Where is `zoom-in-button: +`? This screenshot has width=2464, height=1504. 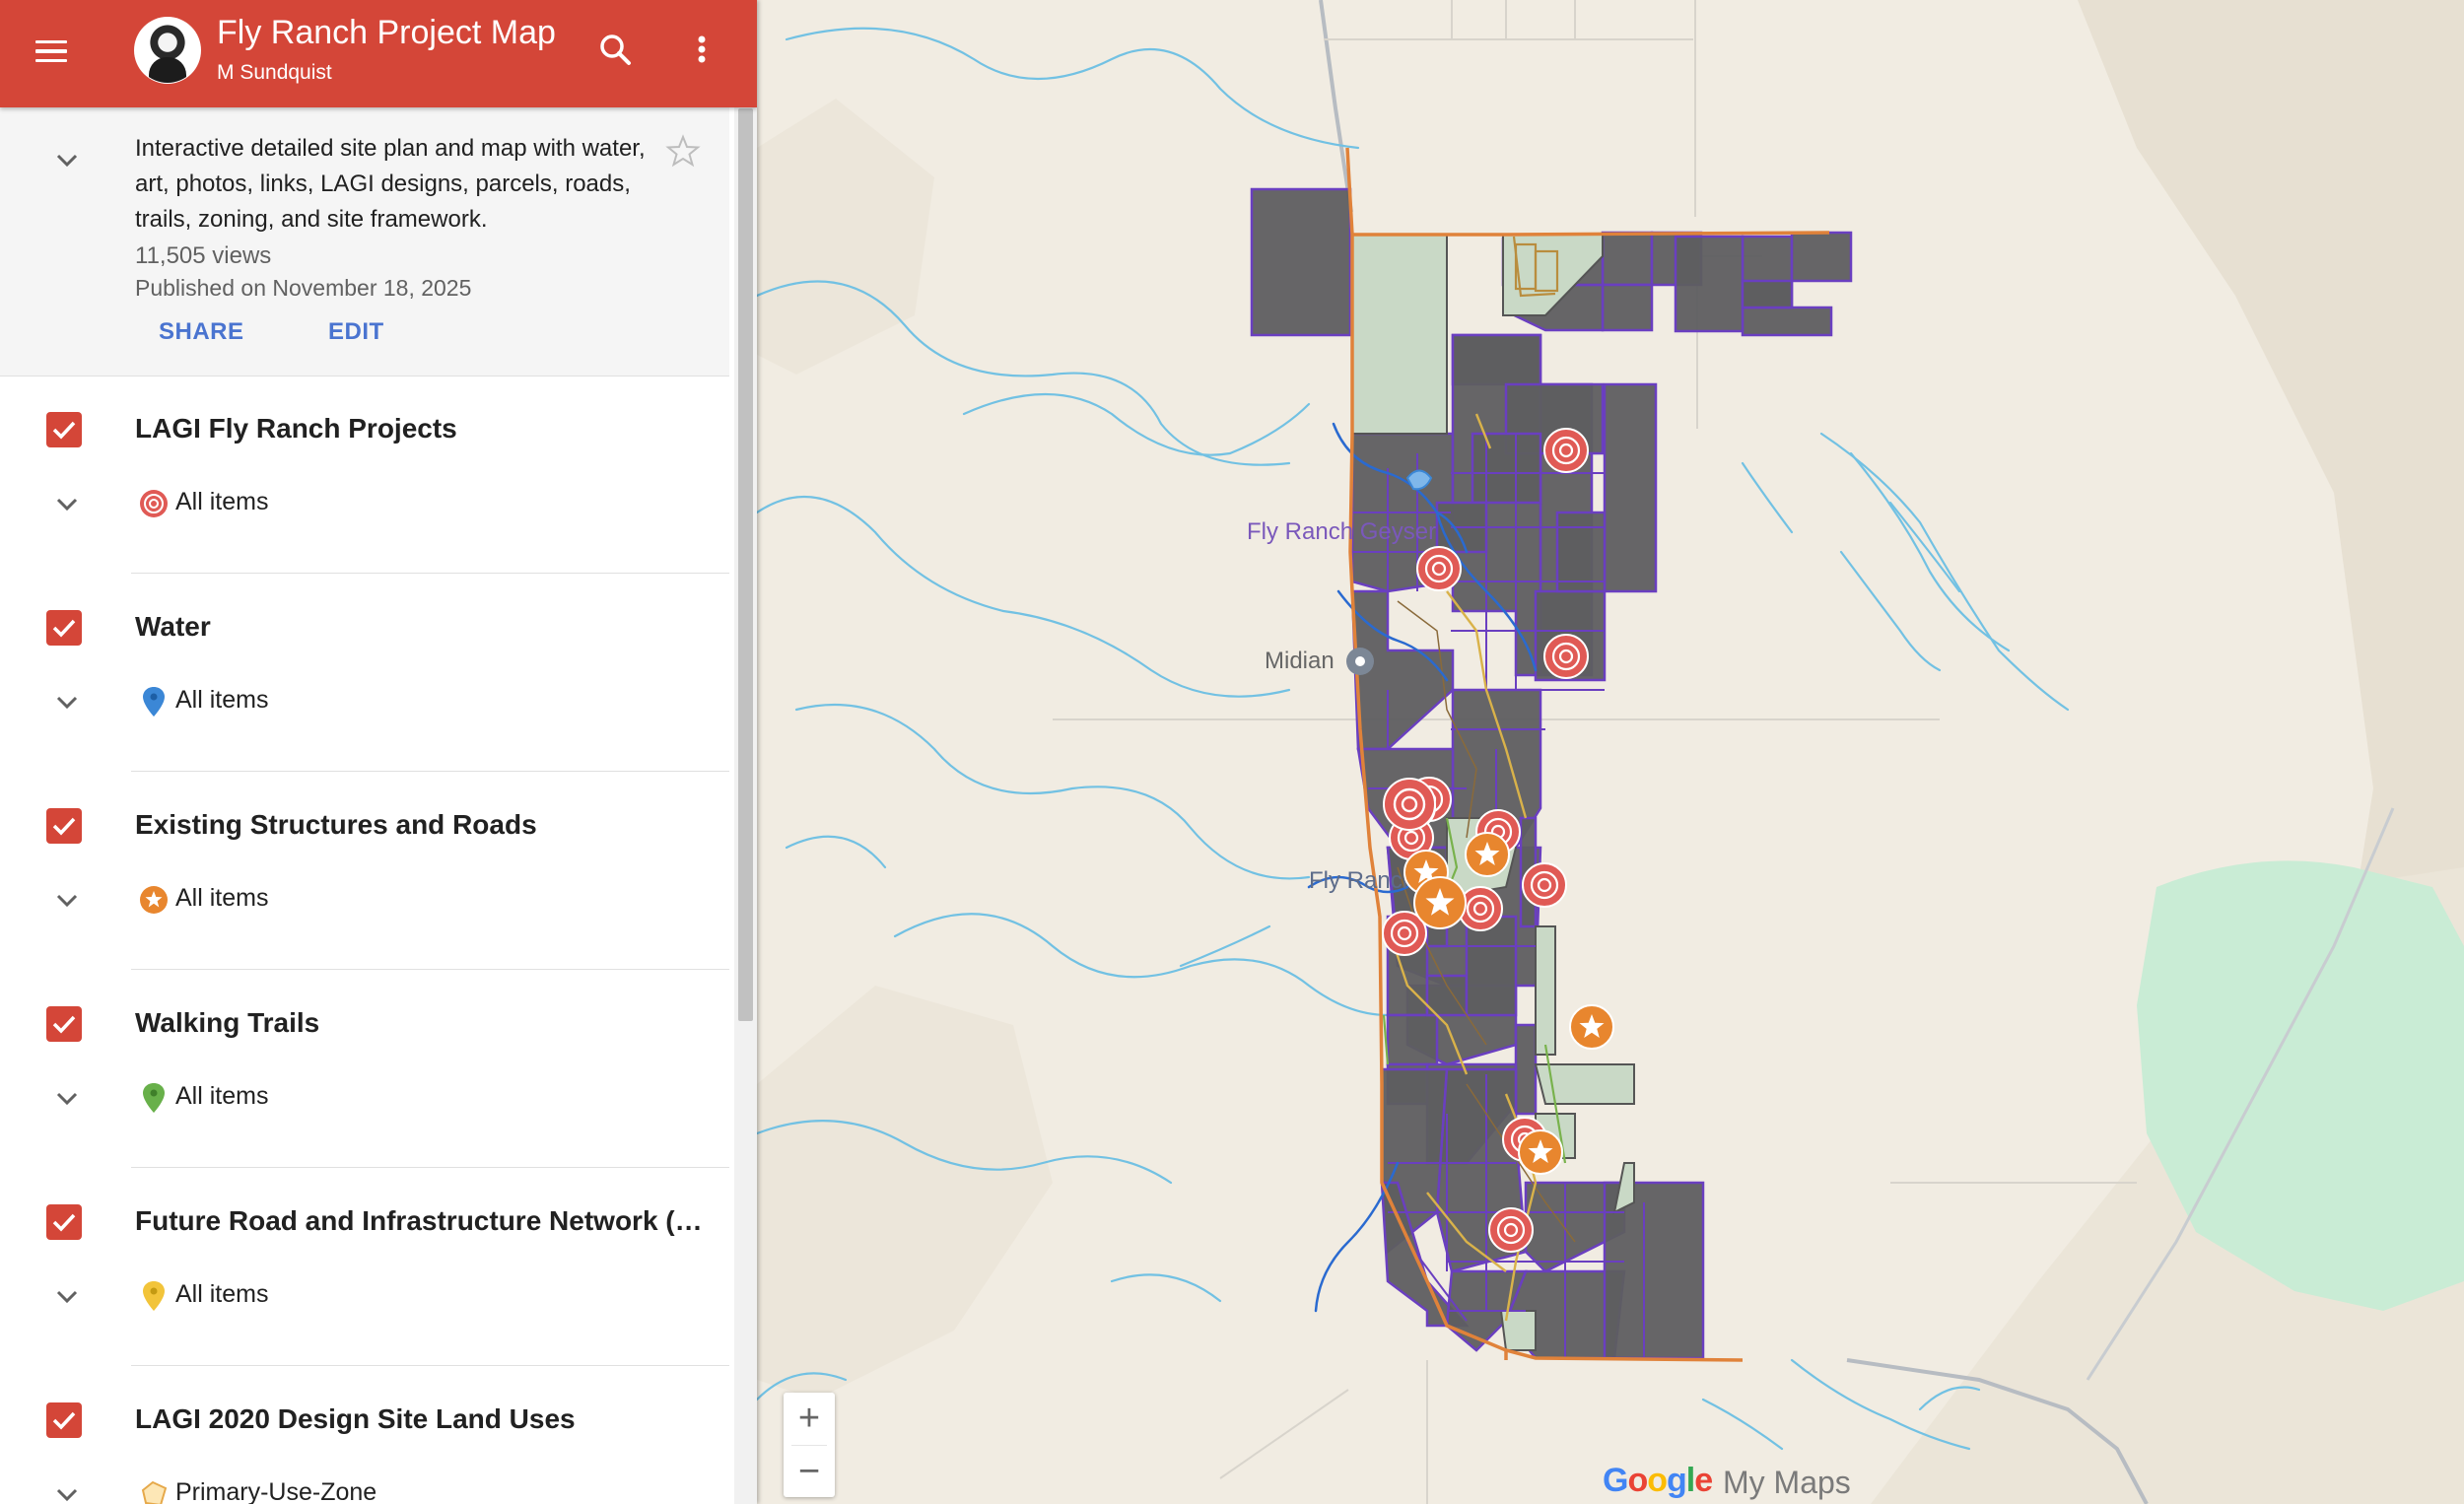
zoom-in-button: + is located at coordinates (809, 1418).